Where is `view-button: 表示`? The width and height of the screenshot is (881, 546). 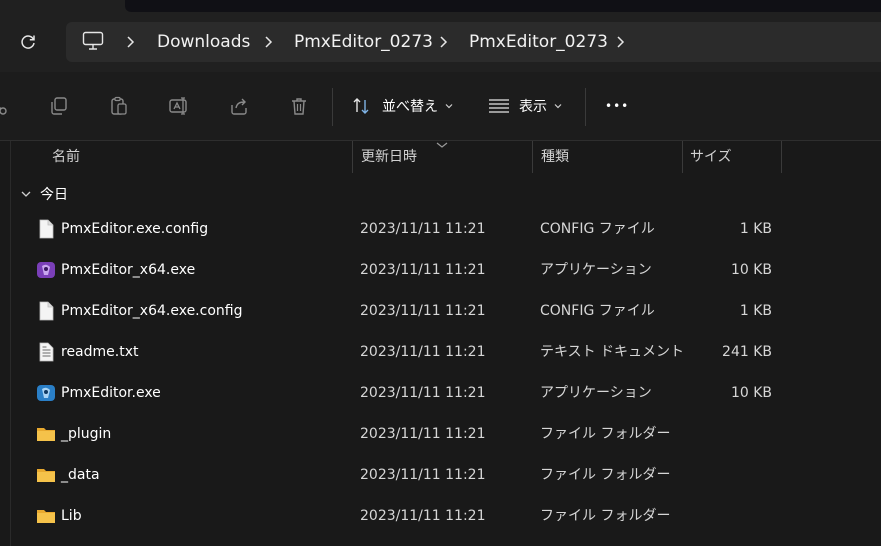 view-button: 表示 is located at coordinates (525, 106).